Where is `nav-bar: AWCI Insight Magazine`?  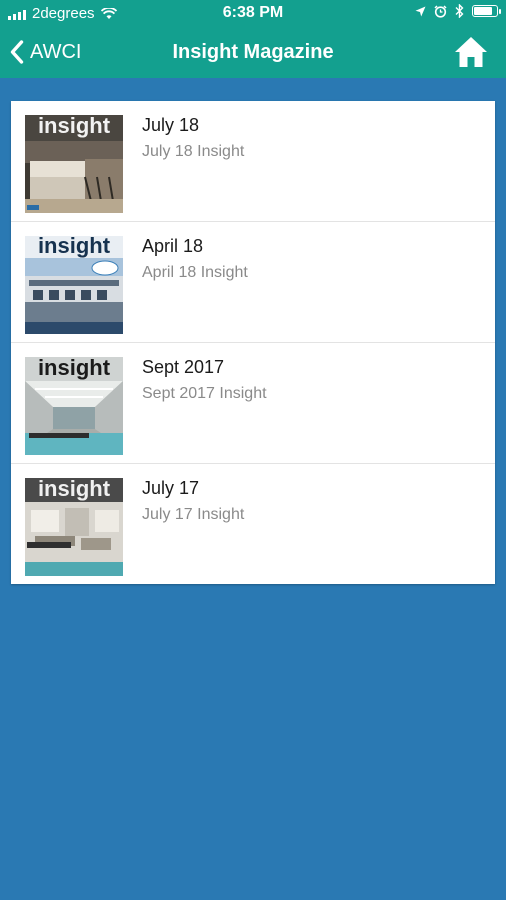 nav-bar: AWCI Insight Magazine is located at coordinates (253, 52).